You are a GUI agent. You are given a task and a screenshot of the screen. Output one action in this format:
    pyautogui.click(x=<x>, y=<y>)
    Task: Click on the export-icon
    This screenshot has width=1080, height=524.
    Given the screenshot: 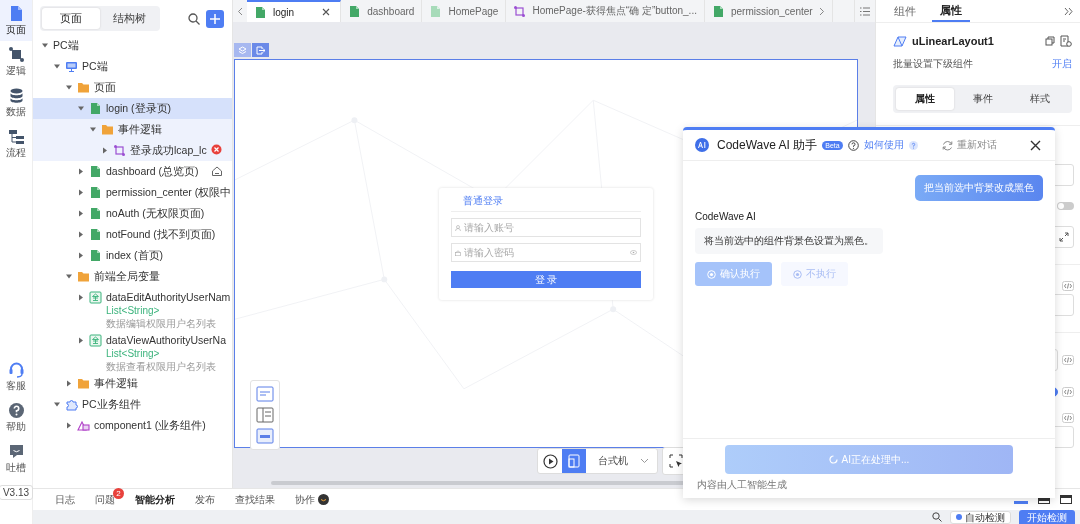 What is the action you would take?
    pyautogui.click(x=260, y=50)
    